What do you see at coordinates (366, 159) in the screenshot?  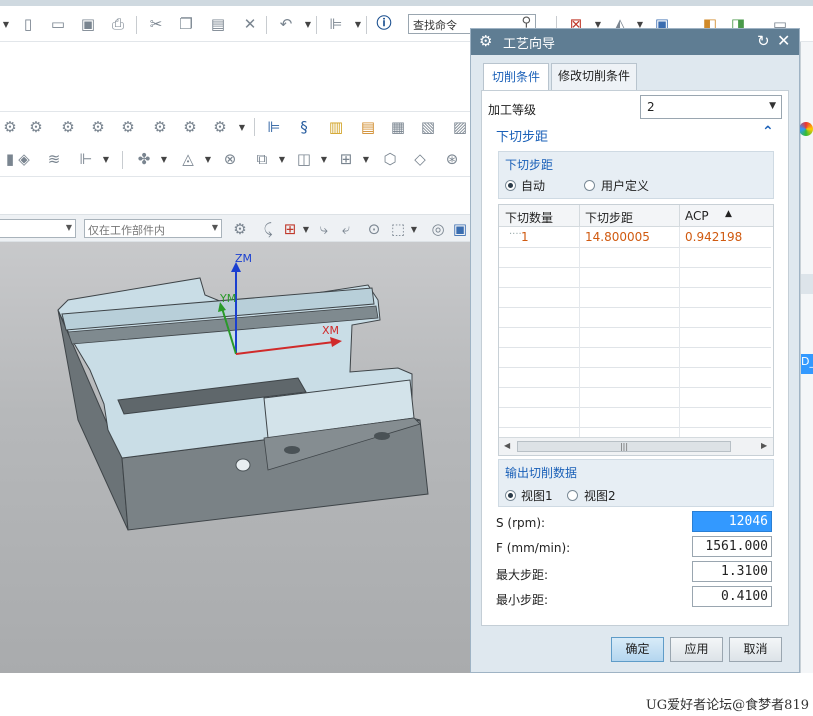 I see `tool-dropdown-6: ▼` at bounding box center [366, 159].